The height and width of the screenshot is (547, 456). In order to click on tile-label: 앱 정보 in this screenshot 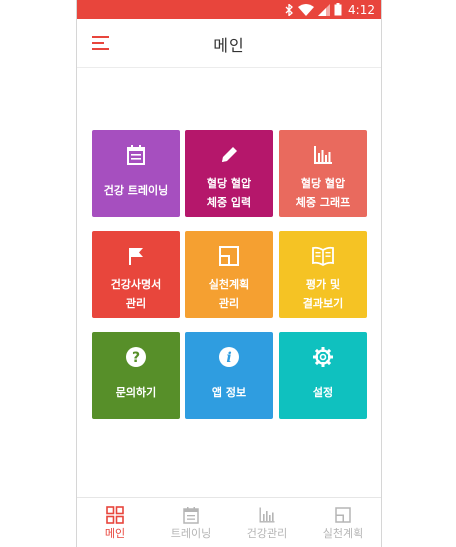, I will do `click(229, 392)`.